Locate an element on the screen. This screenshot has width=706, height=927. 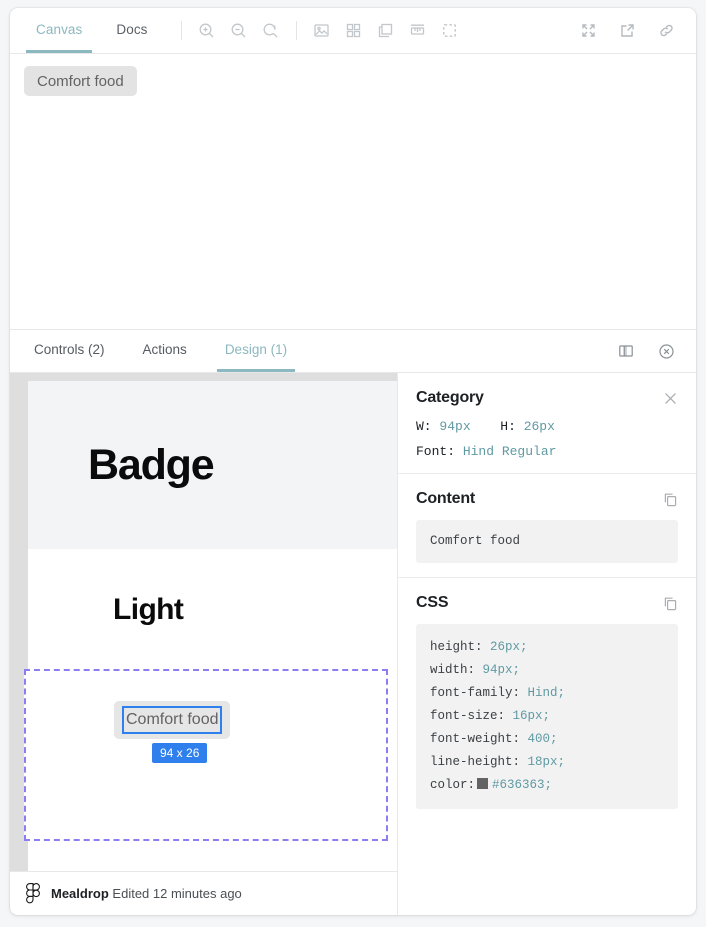
color-swatch is located at coordinates (483, 783).